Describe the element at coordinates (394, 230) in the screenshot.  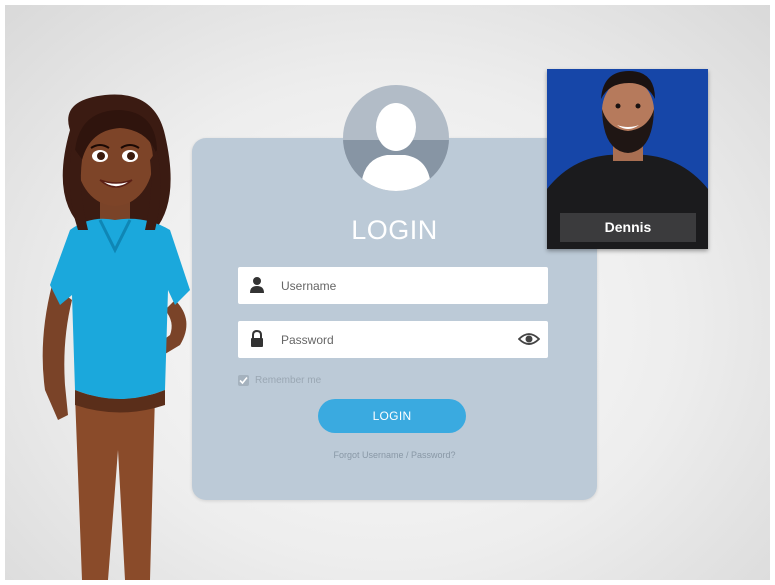
I see `login-title: LOGIN` at that location.